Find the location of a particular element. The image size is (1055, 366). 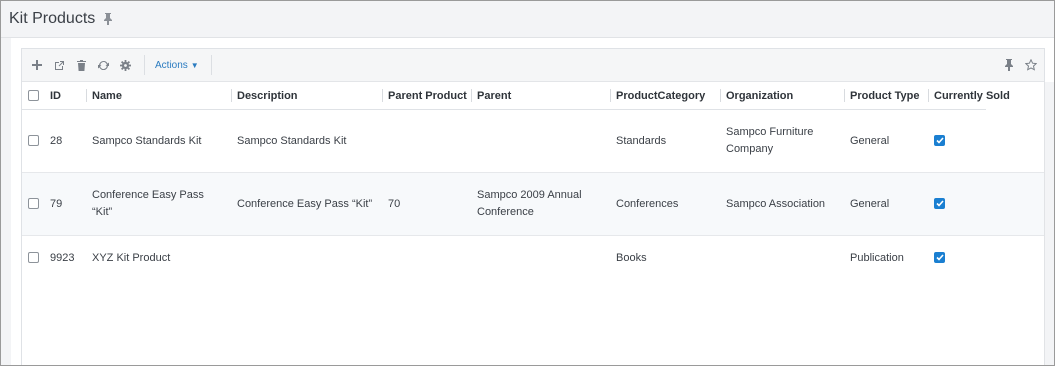

column-header-parent-product: Parent Product is located at coordinates (426, 96).